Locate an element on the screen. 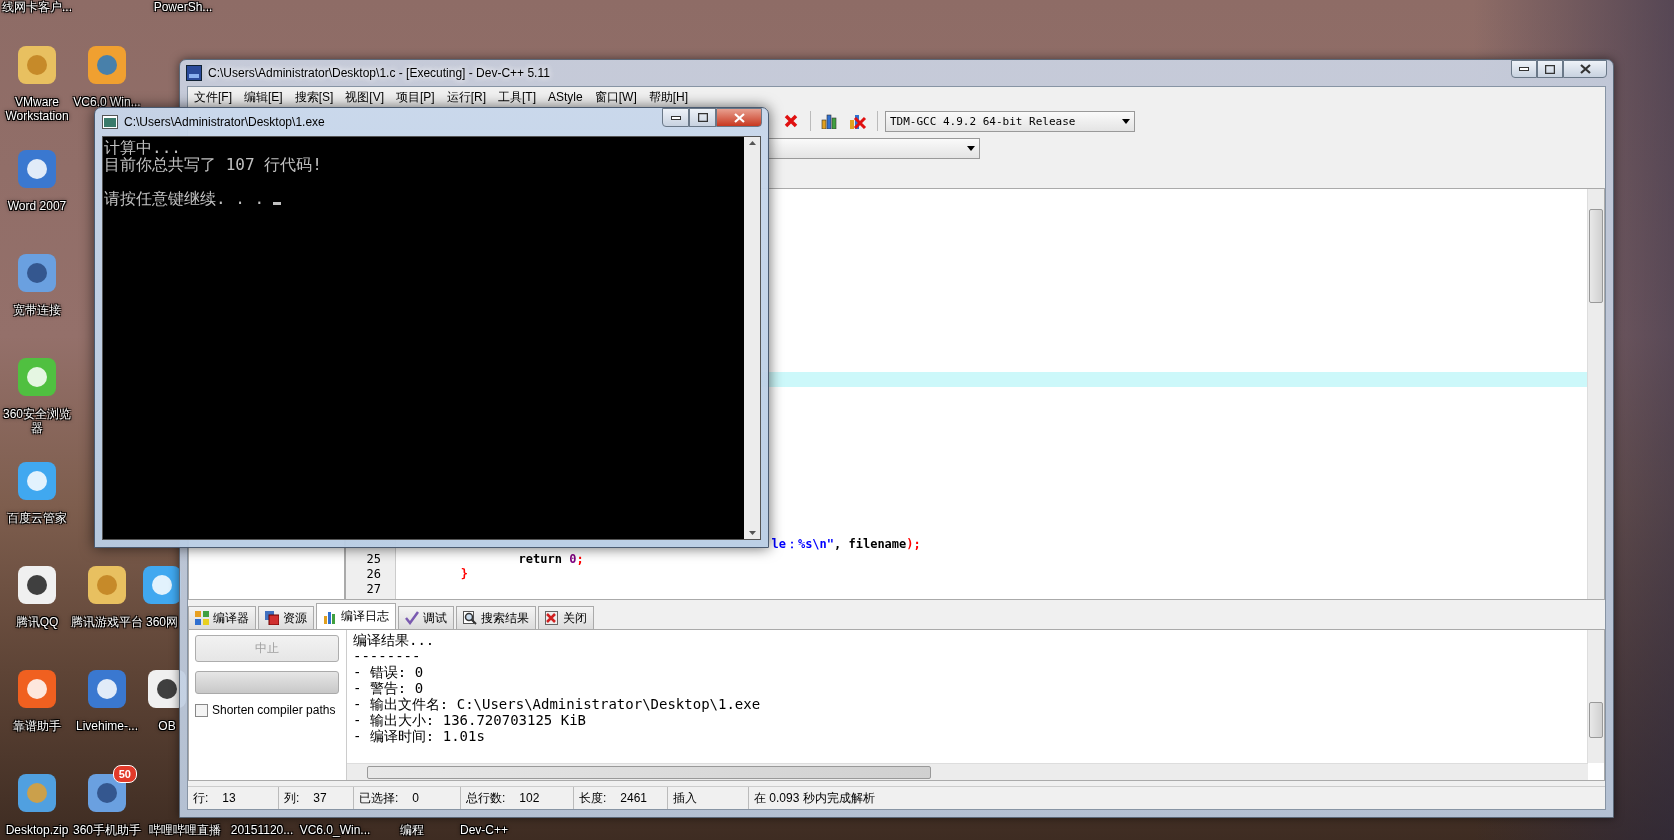 The image size is (1674, 840). code-line: } is located at coordinates (464, 574).